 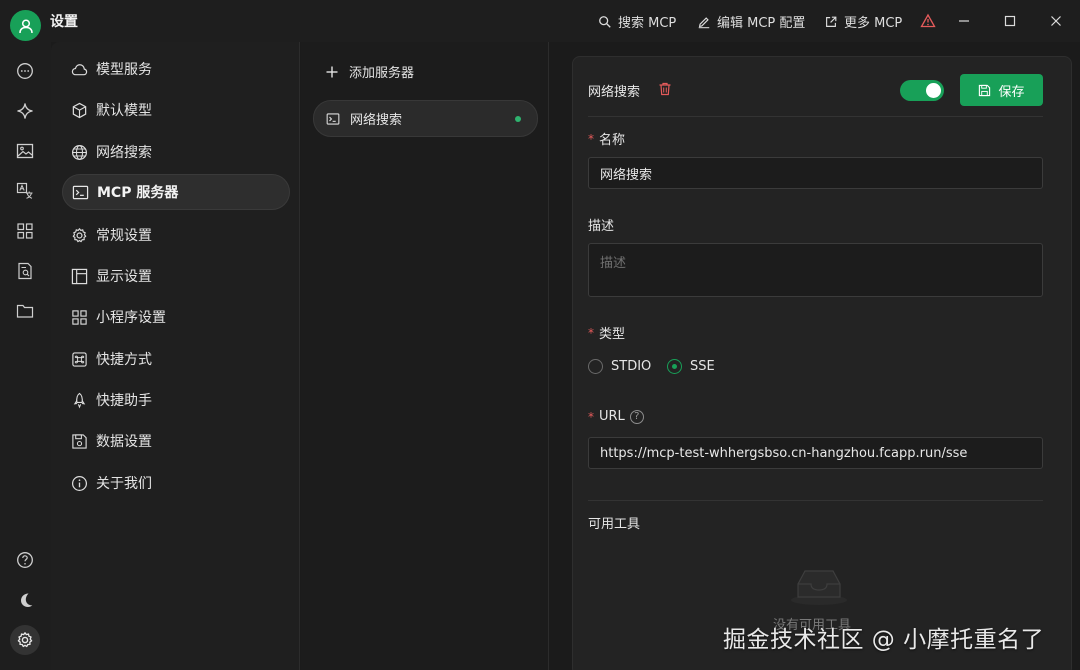 What do you see at coordinates (176, 235) in the screenshot?
I see `menu-item-general-settings: 常规设置` at bounding box center [176, 235].